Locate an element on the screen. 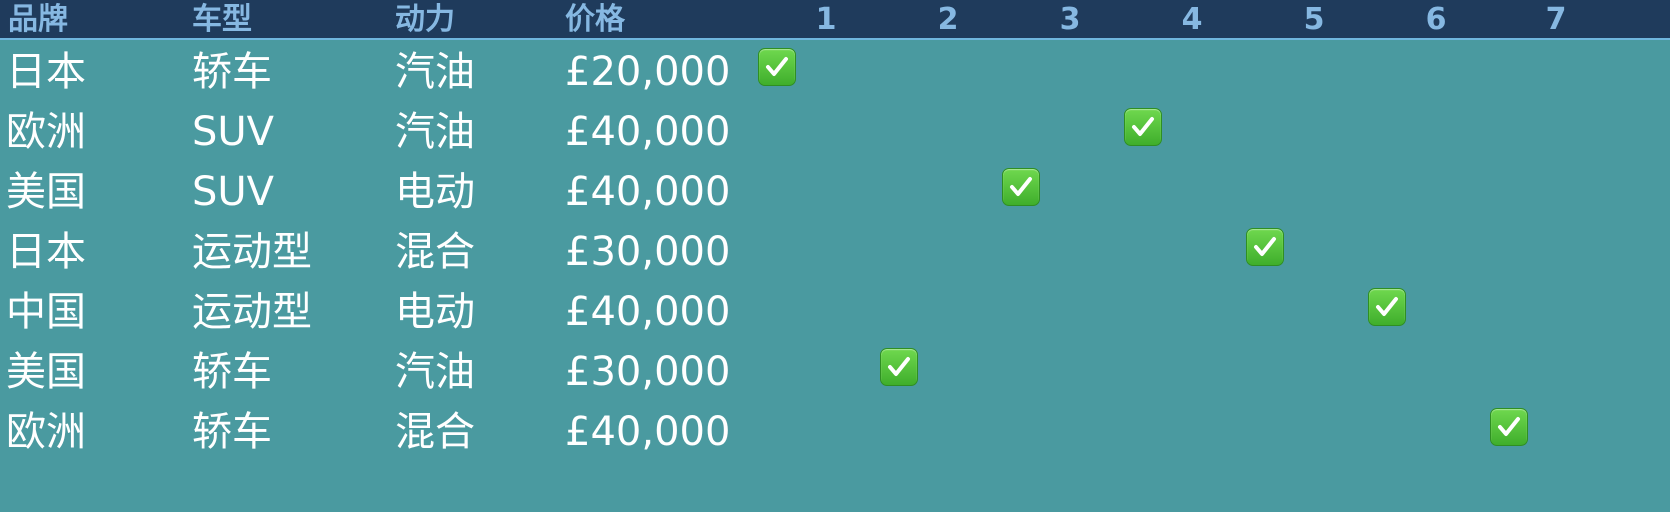 This screenshot has height=512, width=1670. header-num-4: 4 is located at coordinates (1192, 20).